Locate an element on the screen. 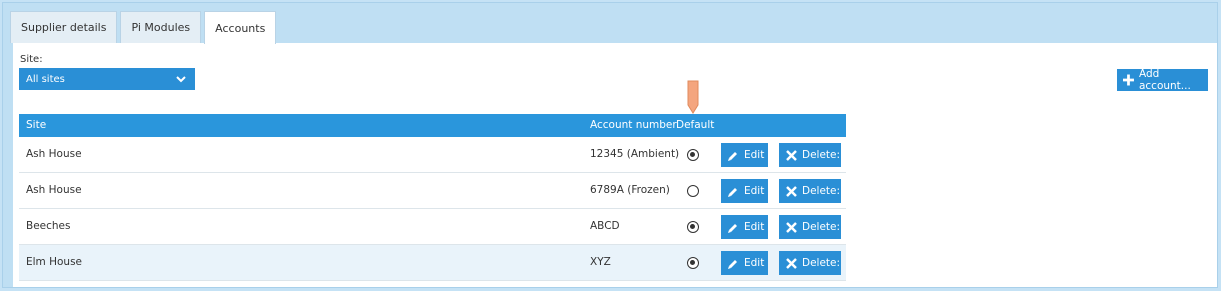  column-header-account-number: Account number is located at coordinates (633, 125).